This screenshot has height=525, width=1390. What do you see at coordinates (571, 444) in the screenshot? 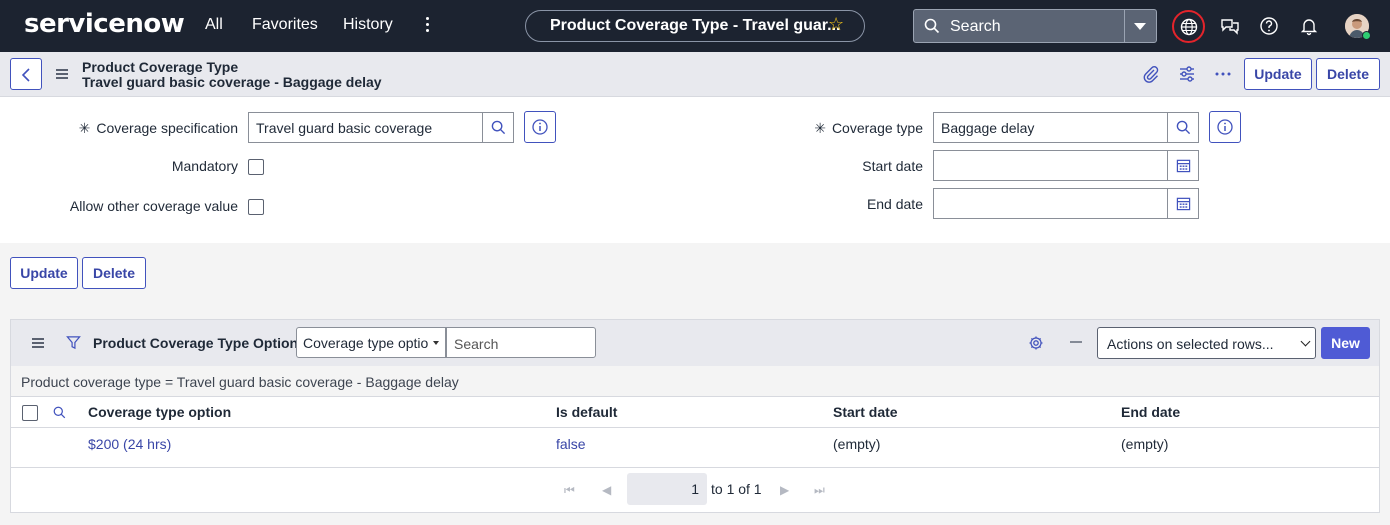
I see `row-is-default-link: false` at bounding box center [571, 444].